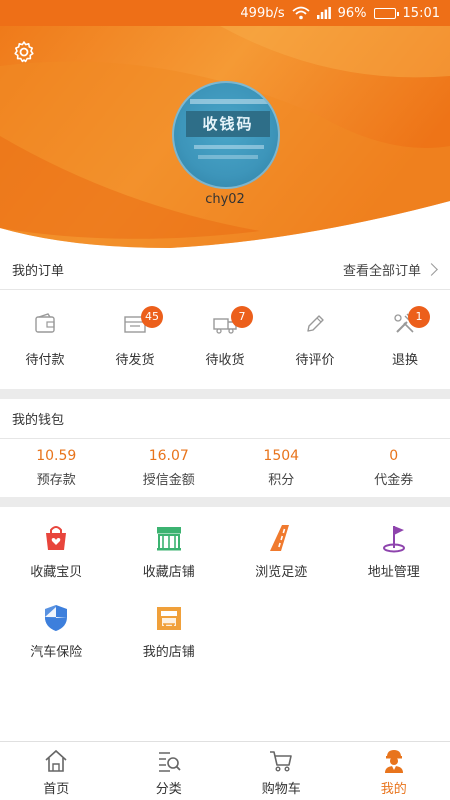 The height and width of the screenshot is (800, 450). I want to click on wifi-icon, so click(301, 13).